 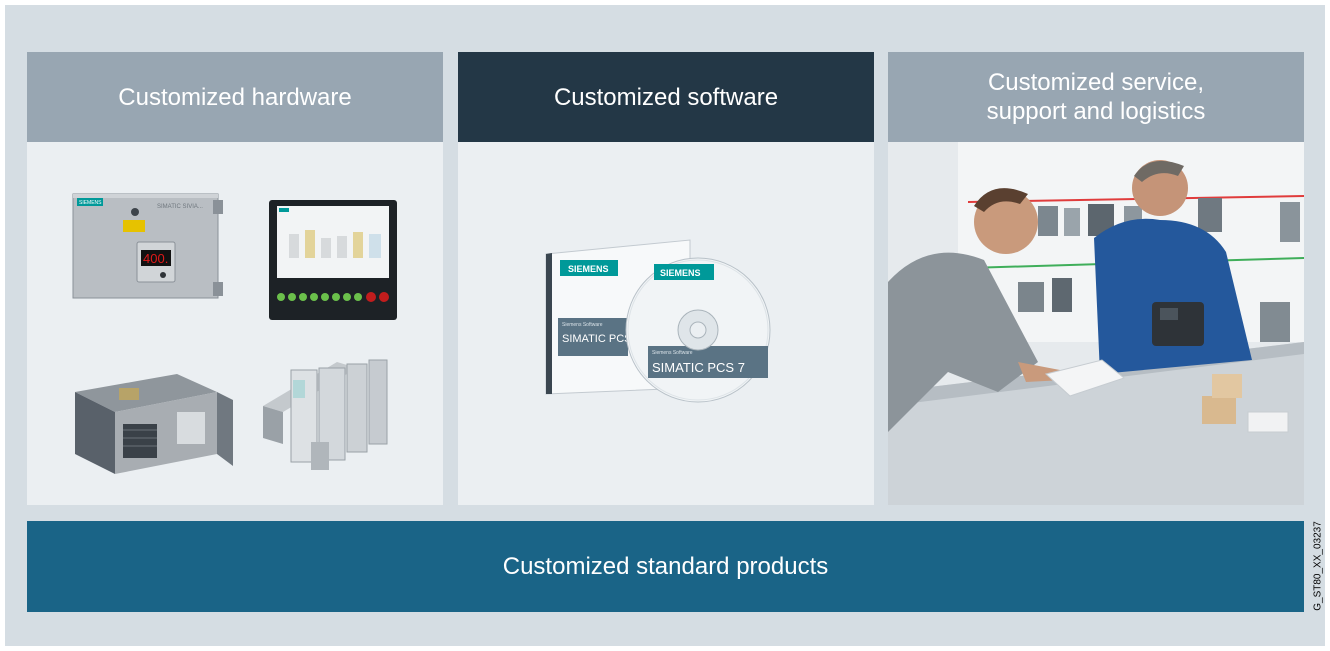 What do you see at coordinates (333, 260) in the screenshot?
I see `hmi-panel` at bounding box center [333, 260].